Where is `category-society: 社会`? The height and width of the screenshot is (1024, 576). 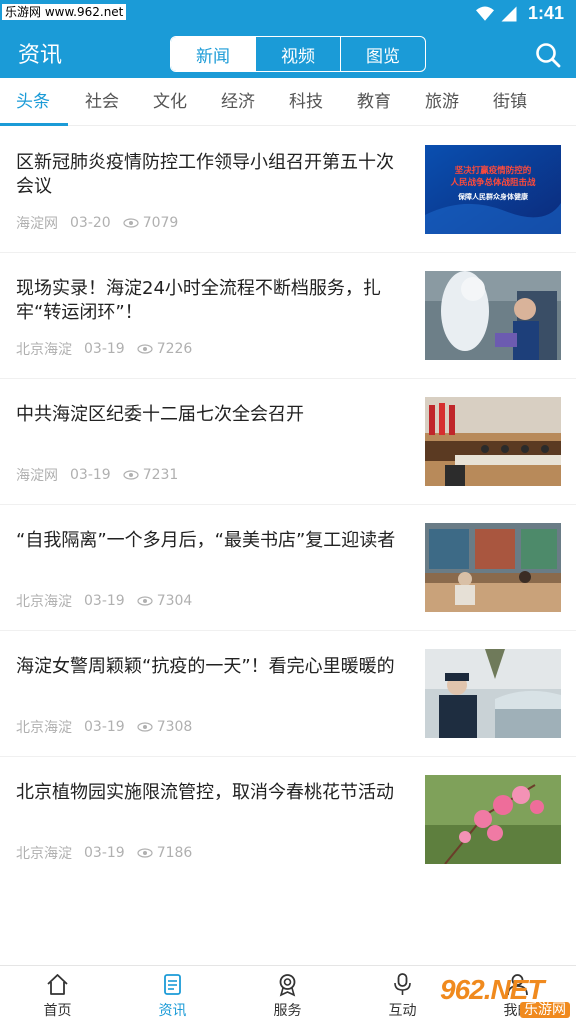
category-society: 社会 is located at coordinates (102, 102).